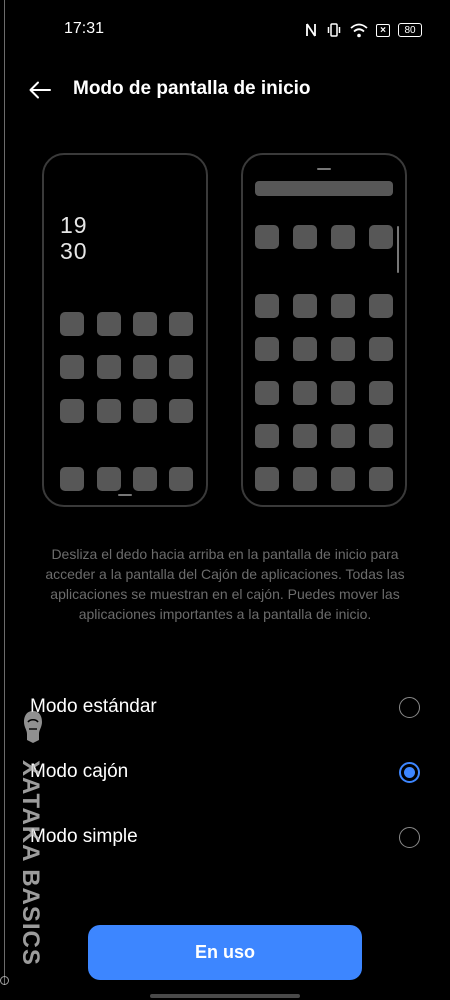 The height and width of the screenshot is (1000, 450). Describe the element at coordinates (398, 249) in the screenshot. I see `drawer-scrollbar` at that location.